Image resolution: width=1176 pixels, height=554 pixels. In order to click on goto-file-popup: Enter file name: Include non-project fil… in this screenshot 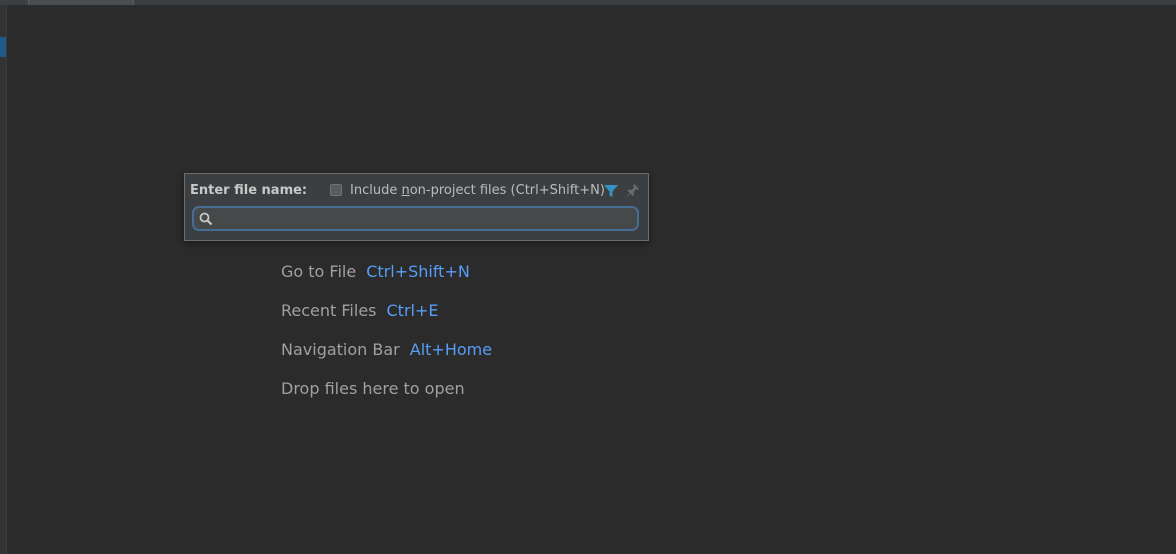, I will do `click(416, 207)`.